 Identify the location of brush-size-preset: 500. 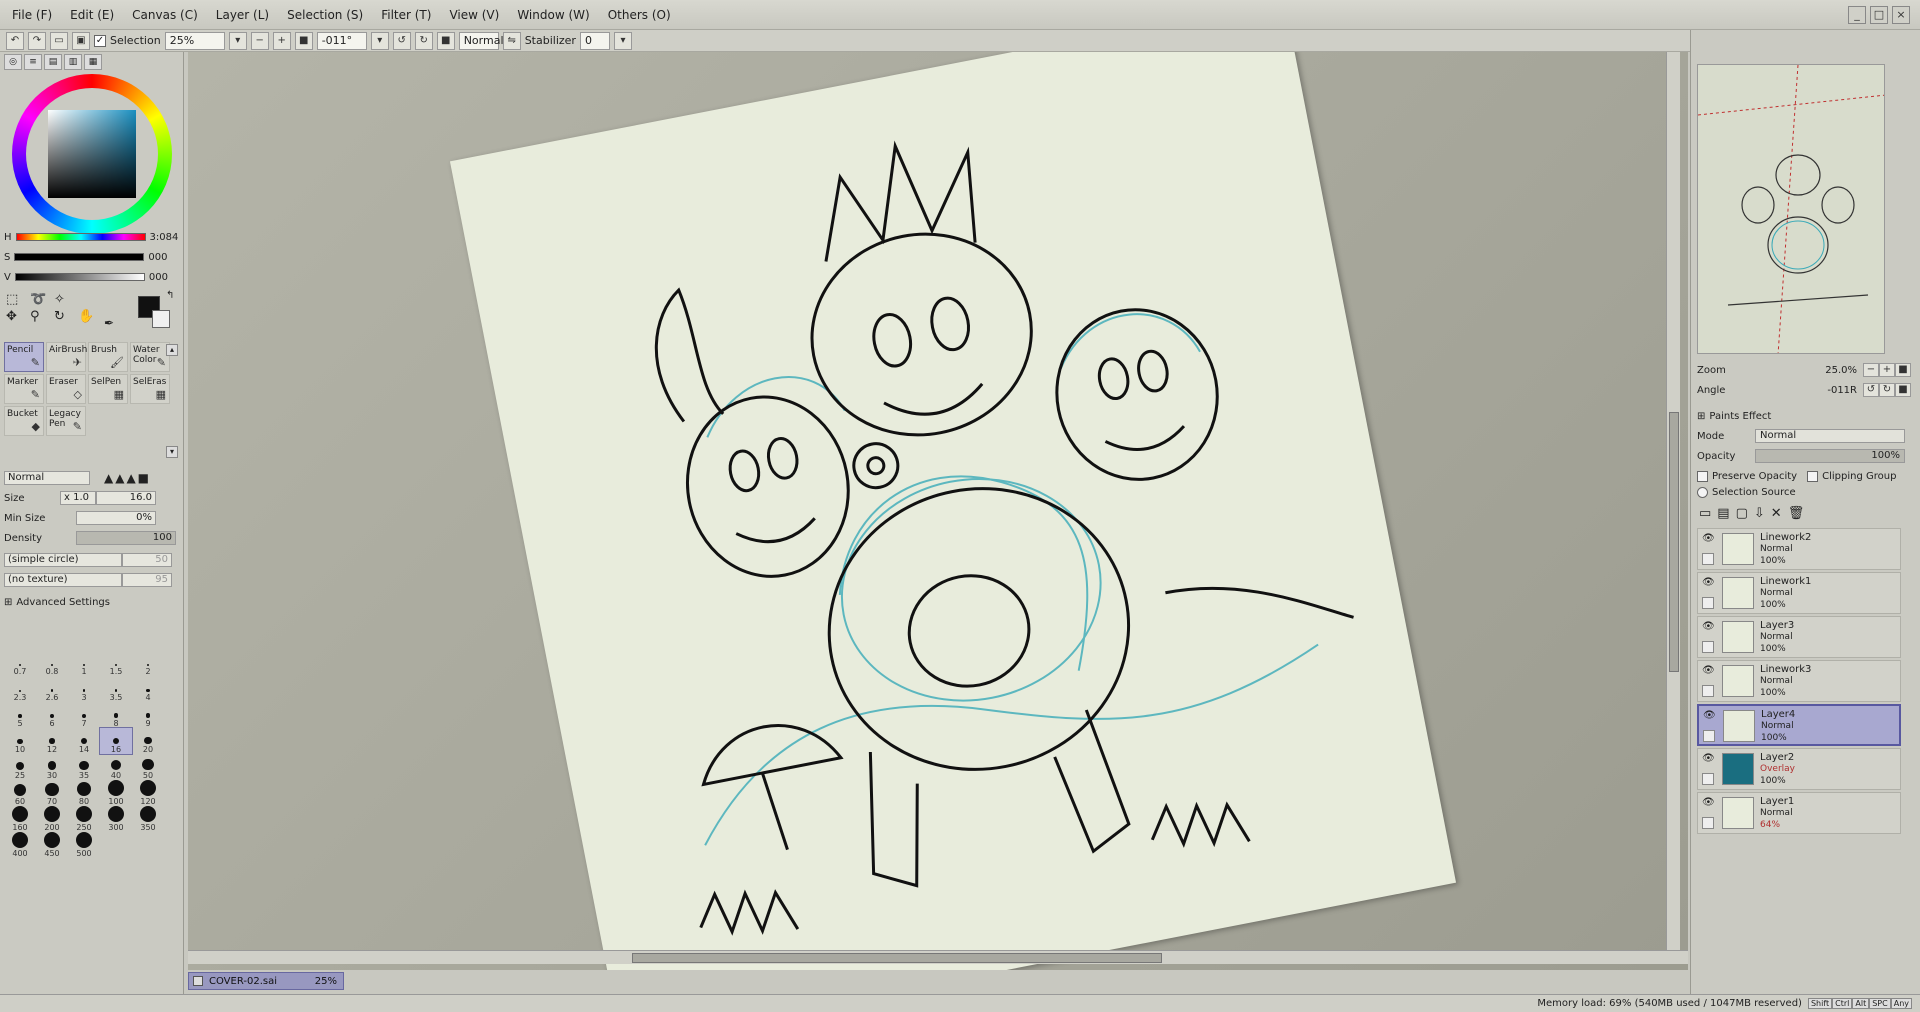
(84, 845).